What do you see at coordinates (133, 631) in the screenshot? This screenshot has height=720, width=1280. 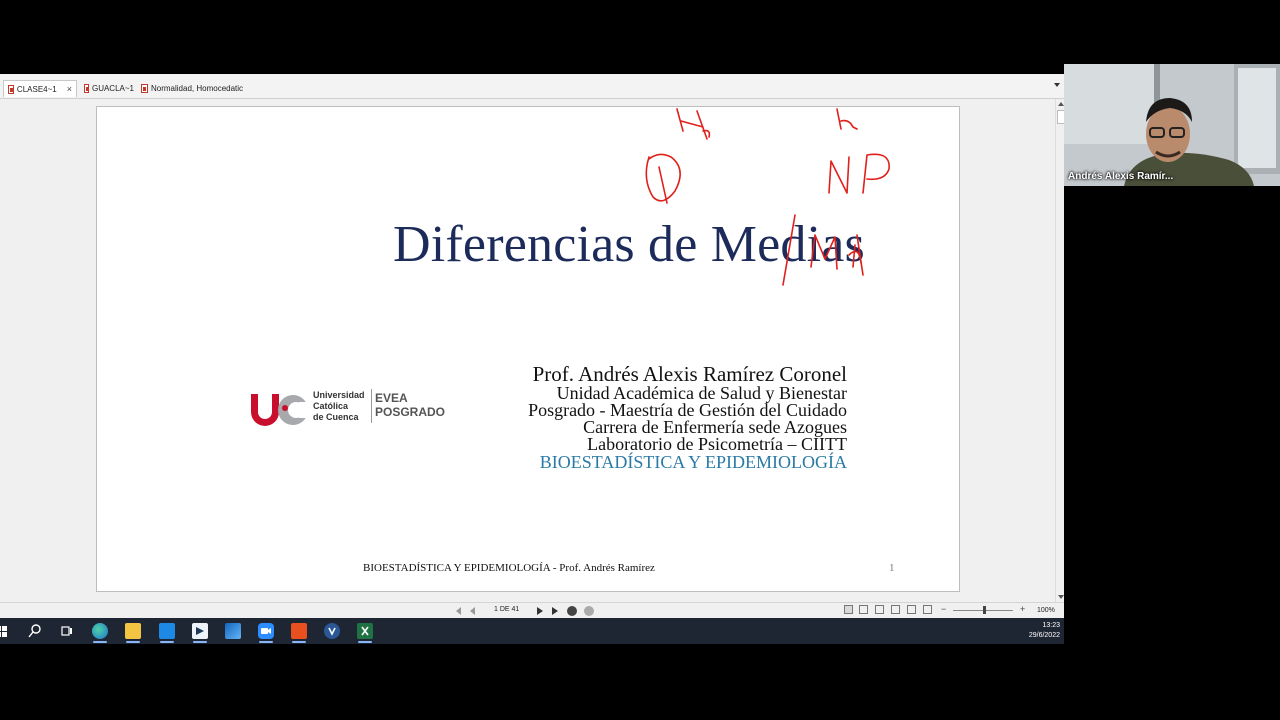 I see `file-explorer-icon` at bounding box center [133, 631].